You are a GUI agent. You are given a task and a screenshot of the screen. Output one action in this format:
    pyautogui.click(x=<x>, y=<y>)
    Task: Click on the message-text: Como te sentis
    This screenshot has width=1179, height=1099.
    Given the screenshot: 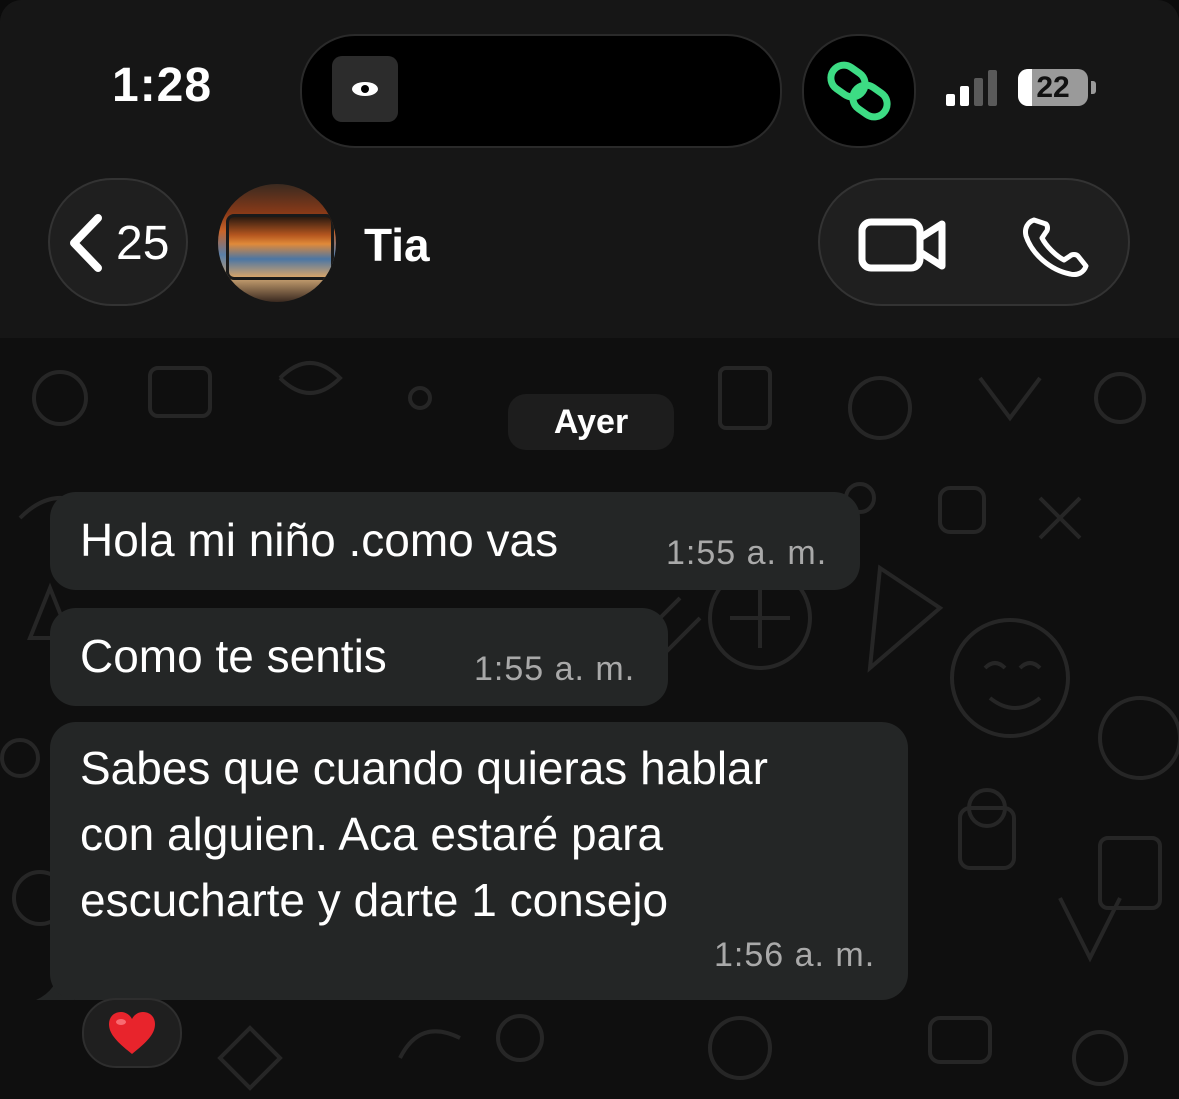 What is the action you would take?
    pyautogui.click(x=233, y=656)
    